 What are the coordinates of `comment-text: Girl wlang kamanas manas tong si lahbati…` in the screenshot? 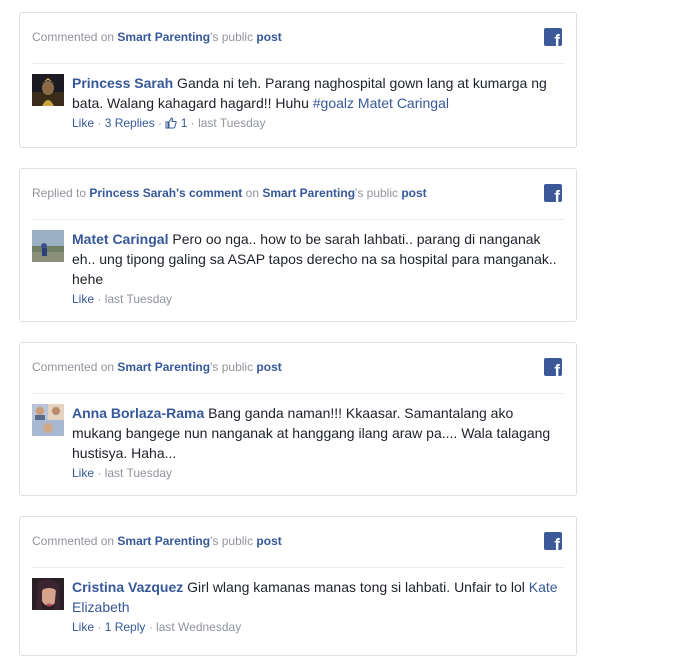 It's located at (356, 587).